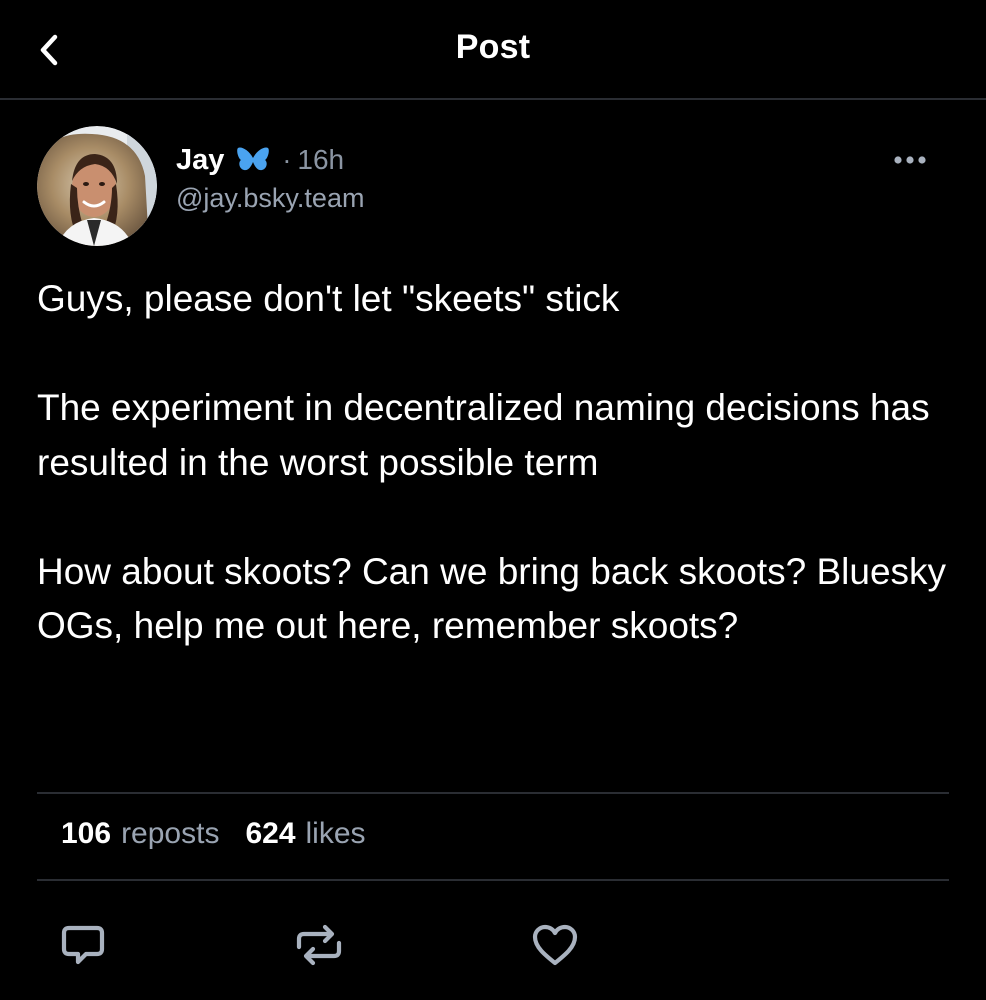 This screenshot has width=986, height=1000. I want to click on top-bar: Post, so click(493, 50).